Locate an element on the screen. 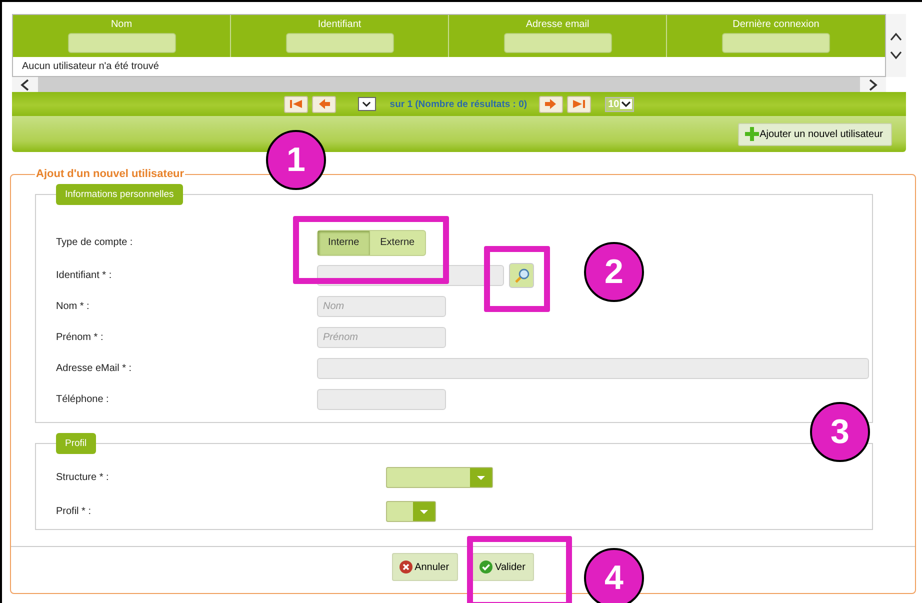 The width and height of the screenshot is (922, 603). add-user-button: Ajouter un nouvel utilisateur is located at coordinates (815, 134).